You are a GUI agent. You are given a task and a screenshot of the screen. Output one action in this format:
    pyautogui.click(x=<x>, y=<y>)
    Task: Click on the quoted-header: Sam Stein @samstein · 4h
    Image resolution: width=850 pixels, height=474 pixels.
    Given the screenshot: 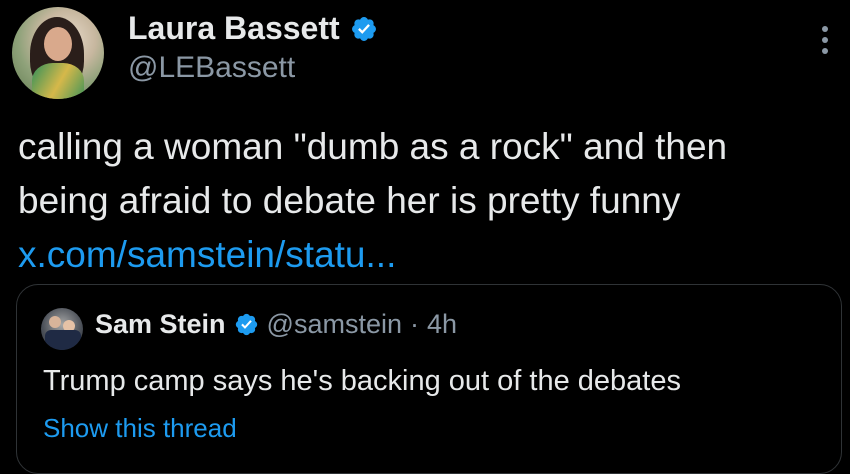 What is the action you would take?
    pyautogui.click(x=276, y=324)
    